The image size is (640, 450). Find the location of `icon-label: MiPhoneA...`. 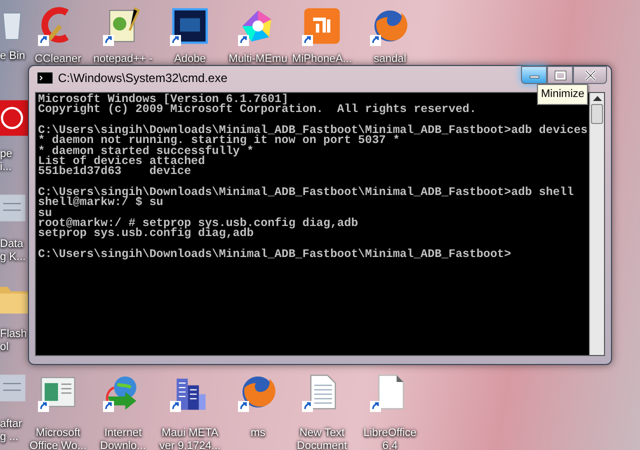

icon-label: MiPhoneA... is located at coordinates (322, 59).